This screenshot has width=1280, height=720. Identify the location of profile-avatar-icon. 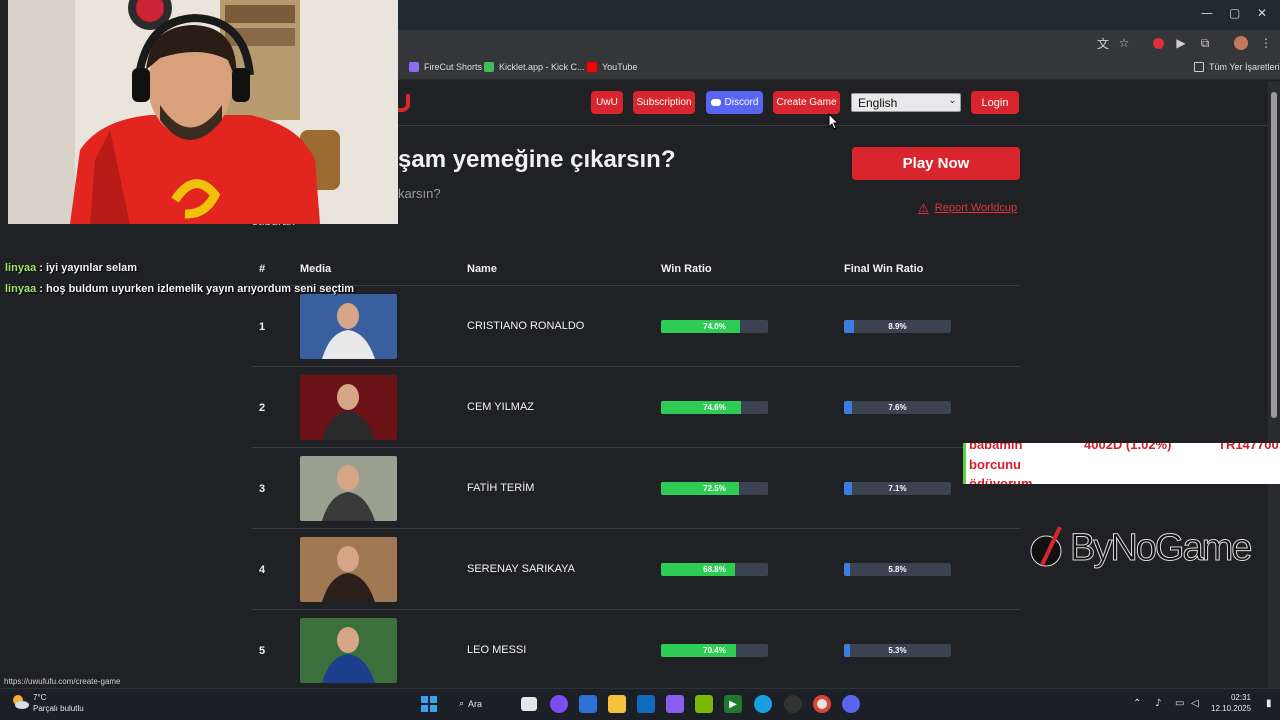
(1241, 43).